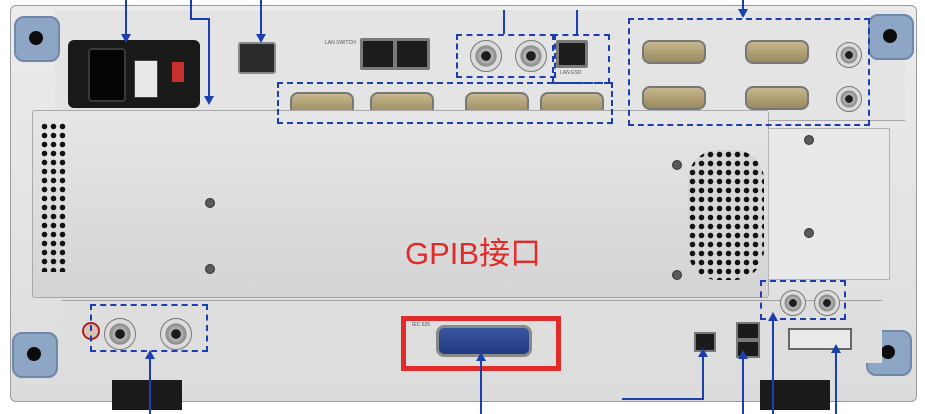 Image resolution: width=925 pixels, height=414 pixels. I want to click on ventilation-grille, so click(726, 215).